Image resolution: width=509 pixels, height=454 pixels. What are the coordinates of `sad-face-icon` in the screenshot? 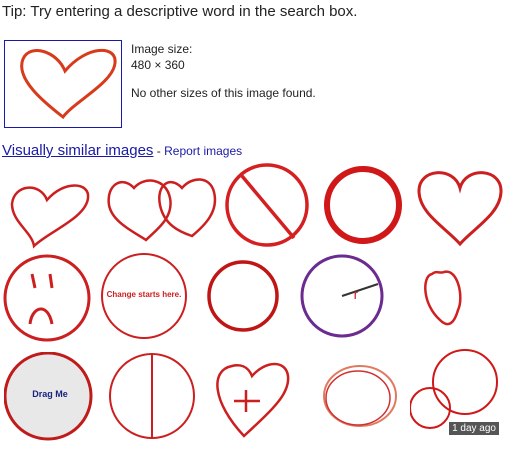 It's located at (47, 298).